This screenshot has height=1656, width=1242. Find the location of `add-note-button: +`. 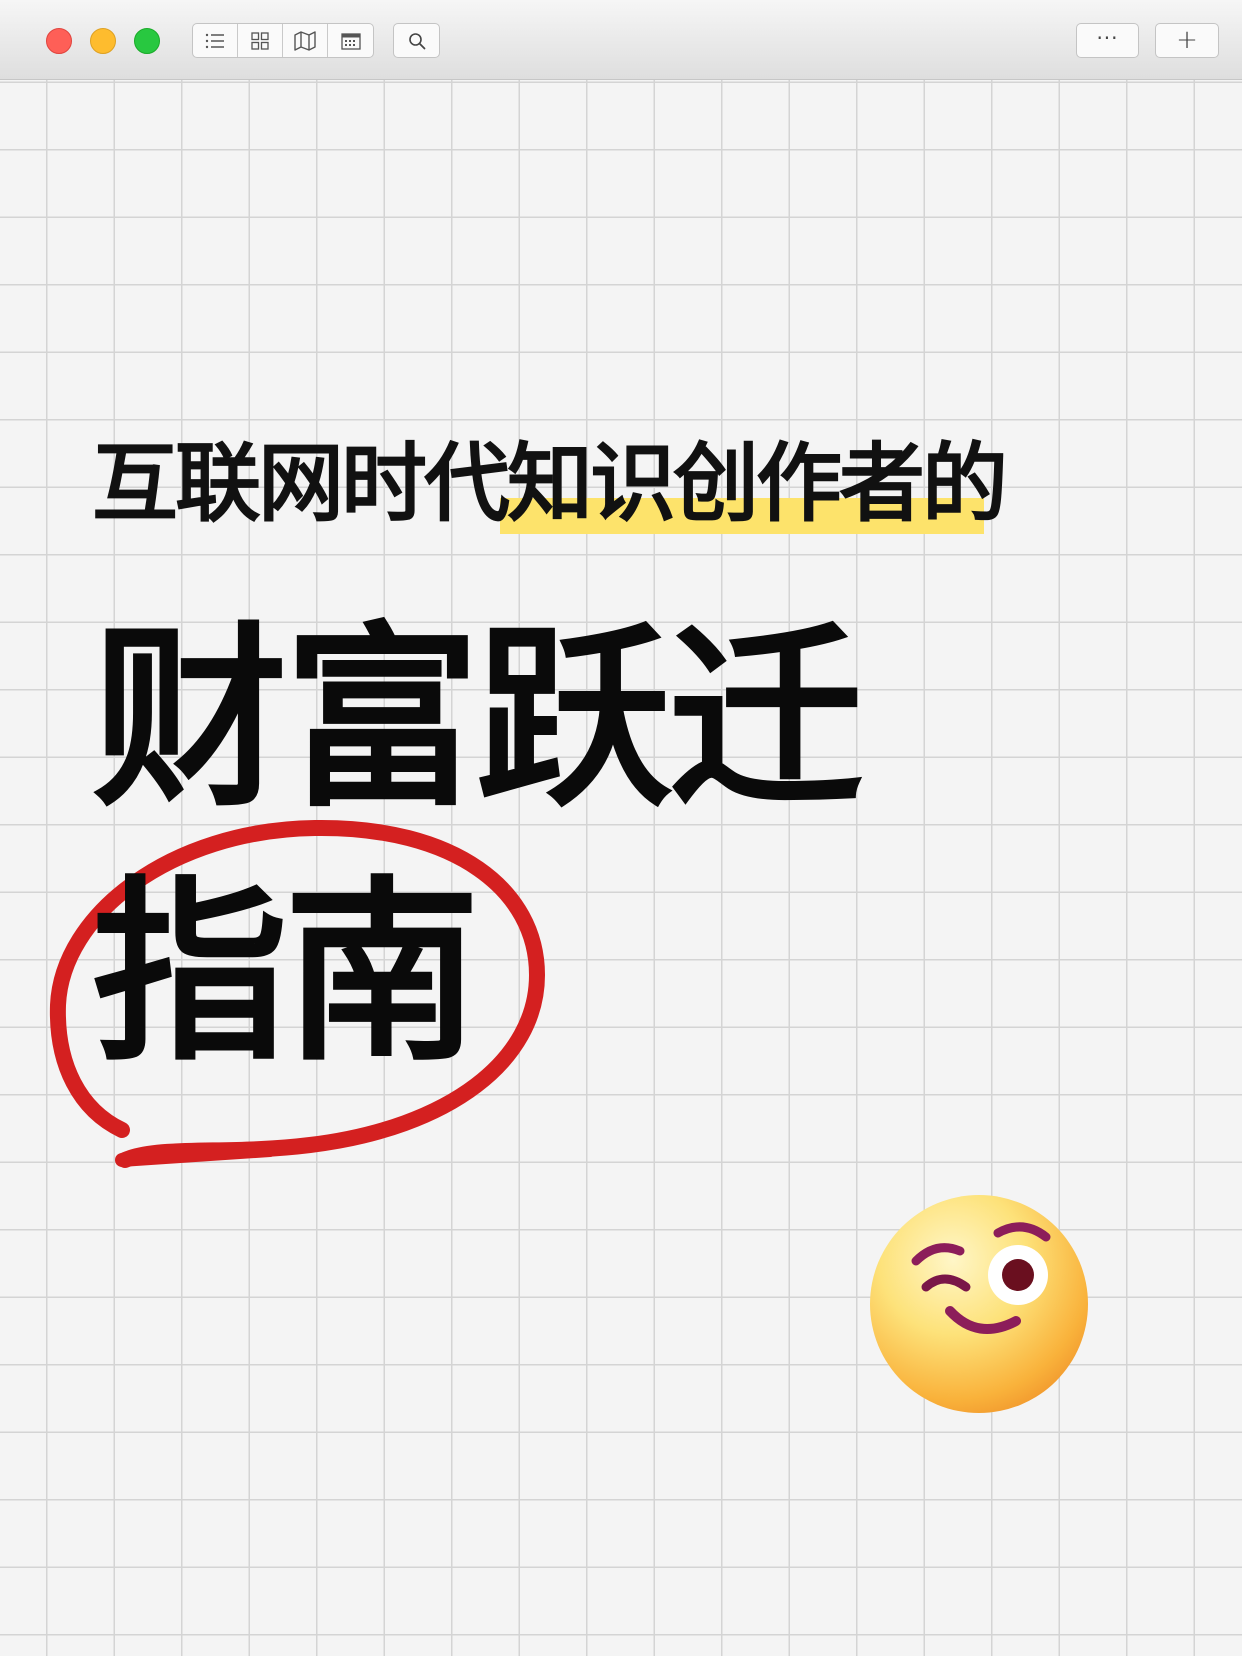

add-note-button: + is located at coordinates (1187, 40).